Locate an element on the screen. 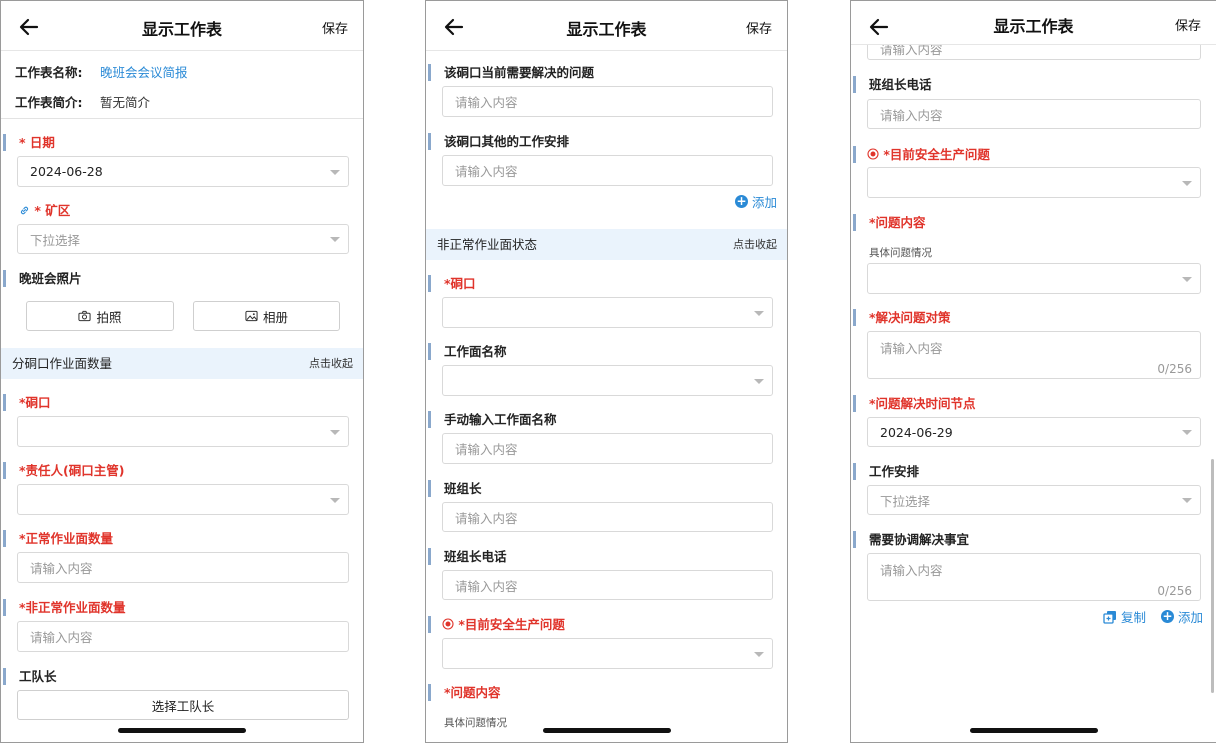  sheet-name-link: 晚班会会议简报 is located at coordinates (144, 71).